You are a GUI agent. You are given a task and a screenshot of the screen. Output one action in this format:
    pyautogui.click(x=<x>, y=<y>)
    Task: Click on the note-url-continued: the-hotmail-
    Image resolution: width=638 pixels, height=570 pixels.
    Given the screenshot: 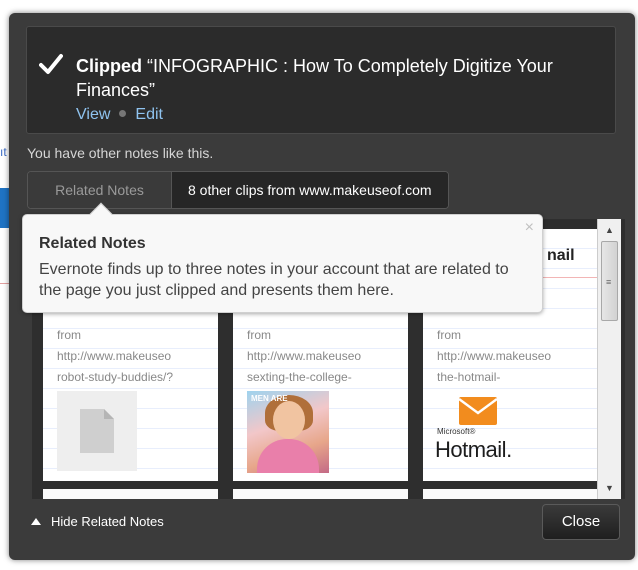 What is the action you would take?
    pyautogui.click(x=469, y=377)
    